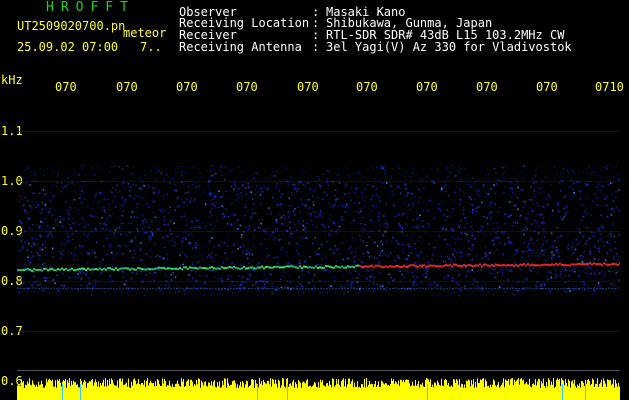 The height and width of the screenshot is (400, 629). I want to click on meteor-label: meteor, so click(145, 33).